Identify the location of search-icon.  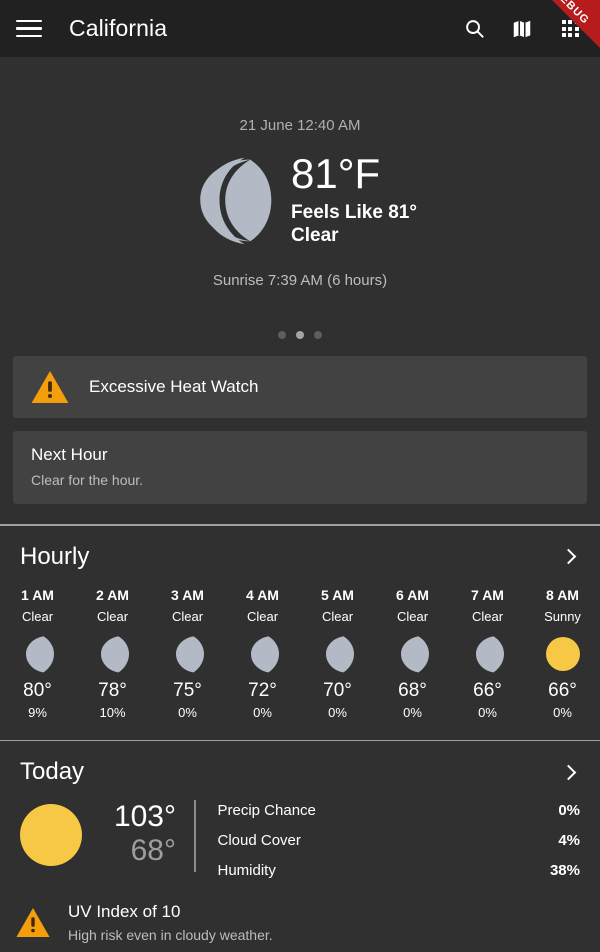
(474, 29).